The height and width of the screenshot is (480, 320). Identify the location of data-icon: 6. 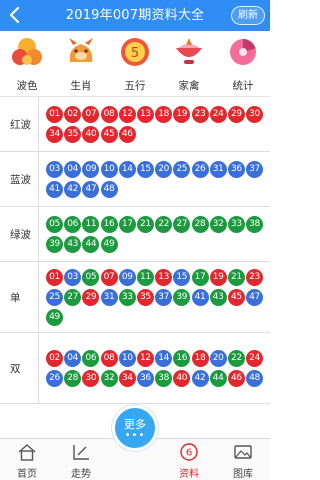
(189, 452).